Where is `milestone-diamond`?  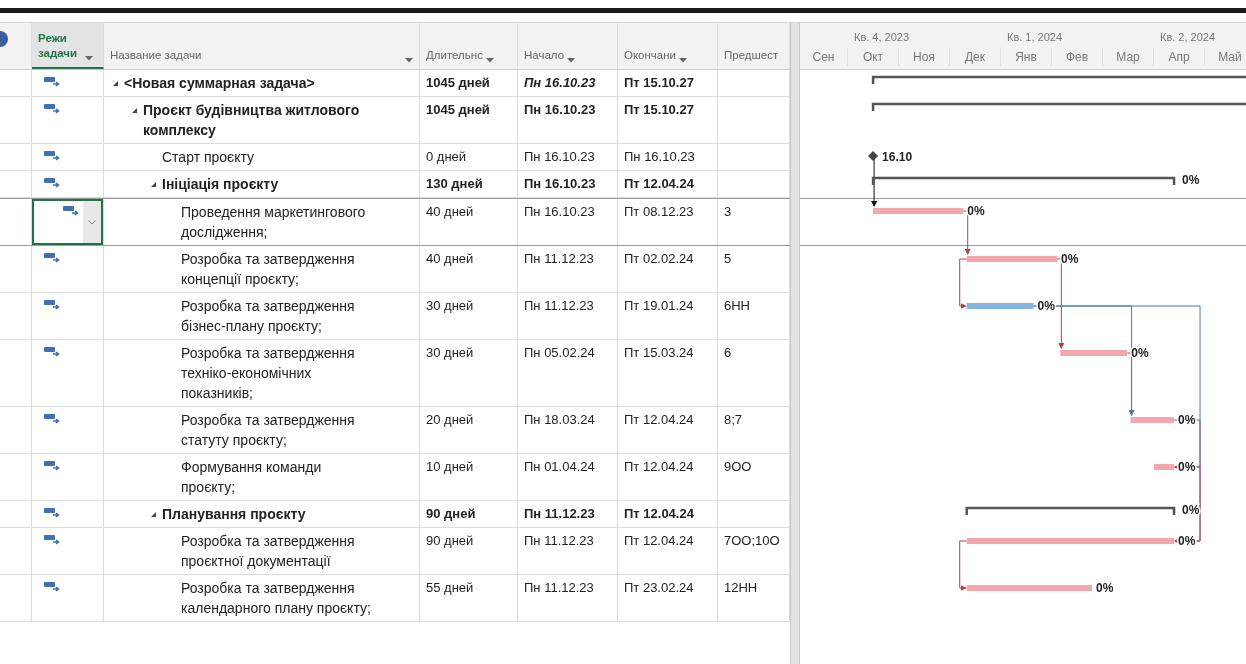
milestone-diamond is located at coordinates (873, 156).